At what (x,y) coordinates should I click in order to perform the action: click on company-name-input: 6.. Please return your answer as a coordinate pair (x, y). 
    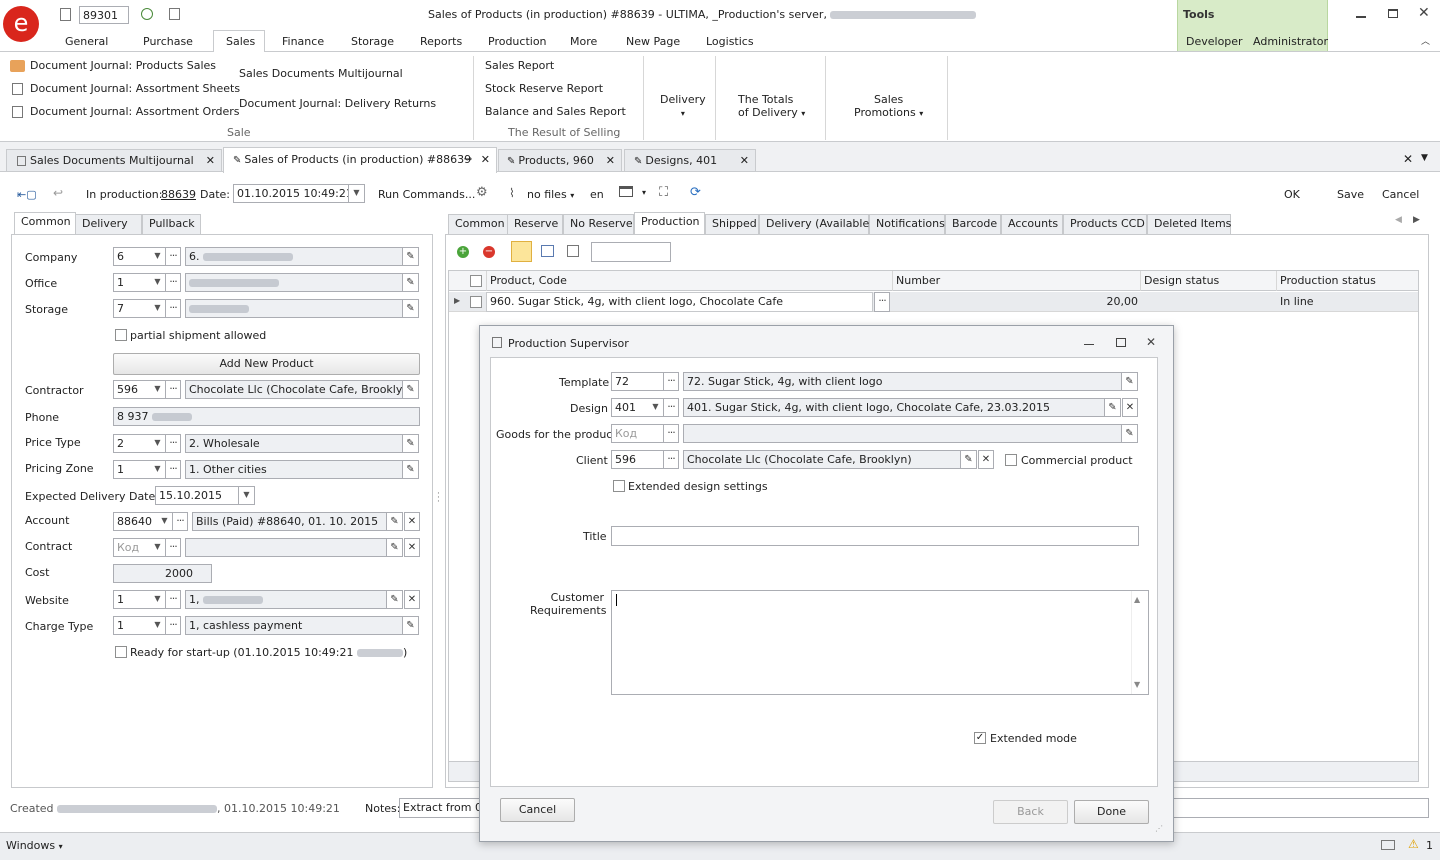
    Looking at the image, I should click on (294, 256).